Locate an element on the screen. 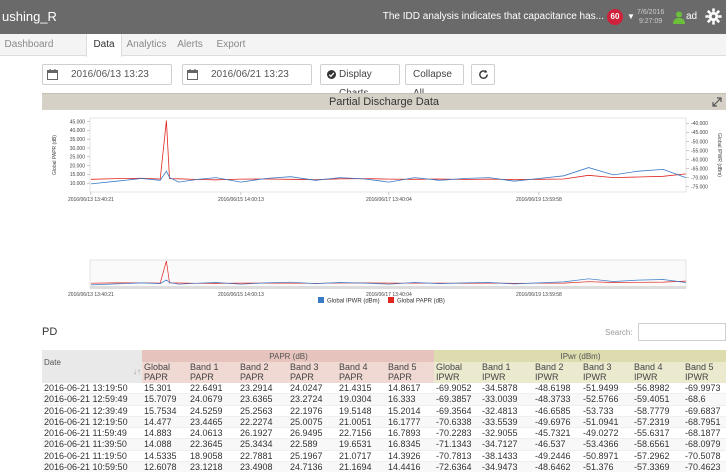  clock-time: 9:27:09 is located at coordinates (650, 21).